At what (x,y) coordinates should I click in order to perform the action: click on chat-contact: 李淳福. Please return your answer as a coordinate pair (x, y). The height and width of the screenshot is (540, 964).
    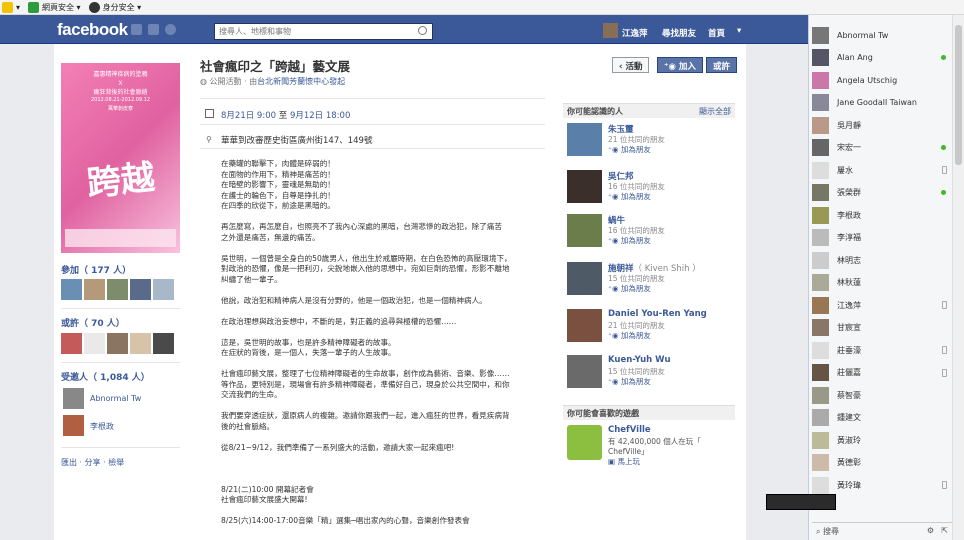
    Looking at the image, I should click on (882, 238).